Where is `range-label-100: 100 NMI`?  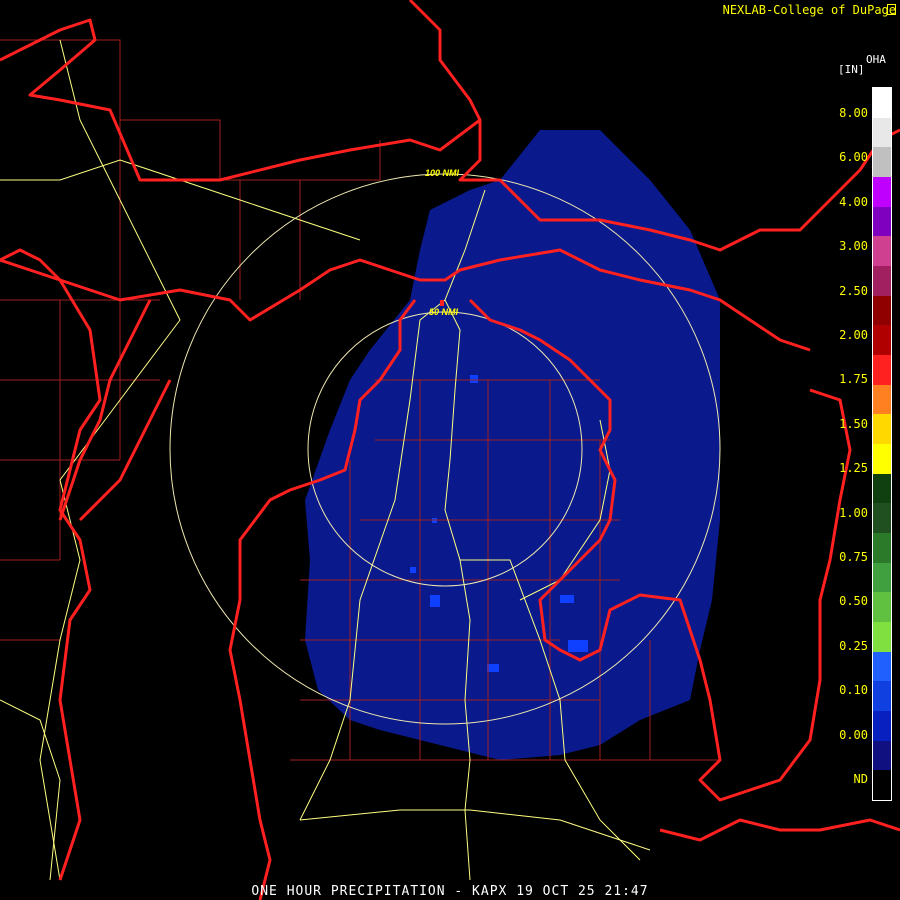
range-label-100: 100 NMI is located at coordinates (442, 173).